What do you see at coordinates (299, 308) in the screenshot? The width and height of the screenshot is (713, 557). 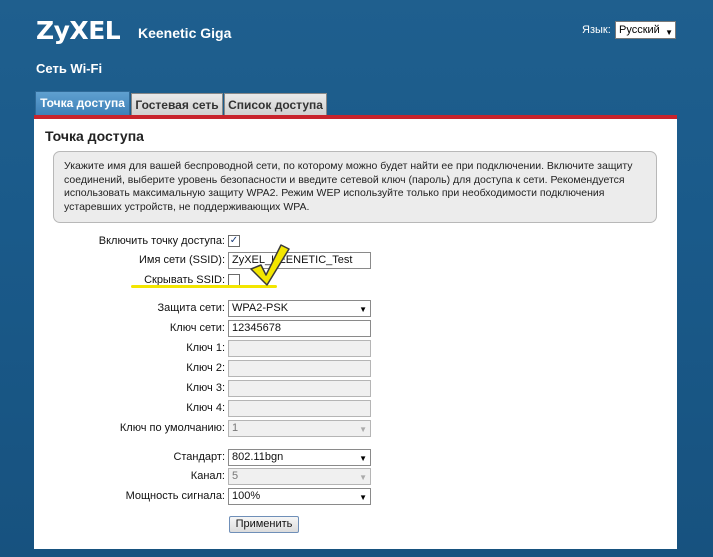 I see `security-select: WPA2-PSK ▼` at bounding box center [299, 308].